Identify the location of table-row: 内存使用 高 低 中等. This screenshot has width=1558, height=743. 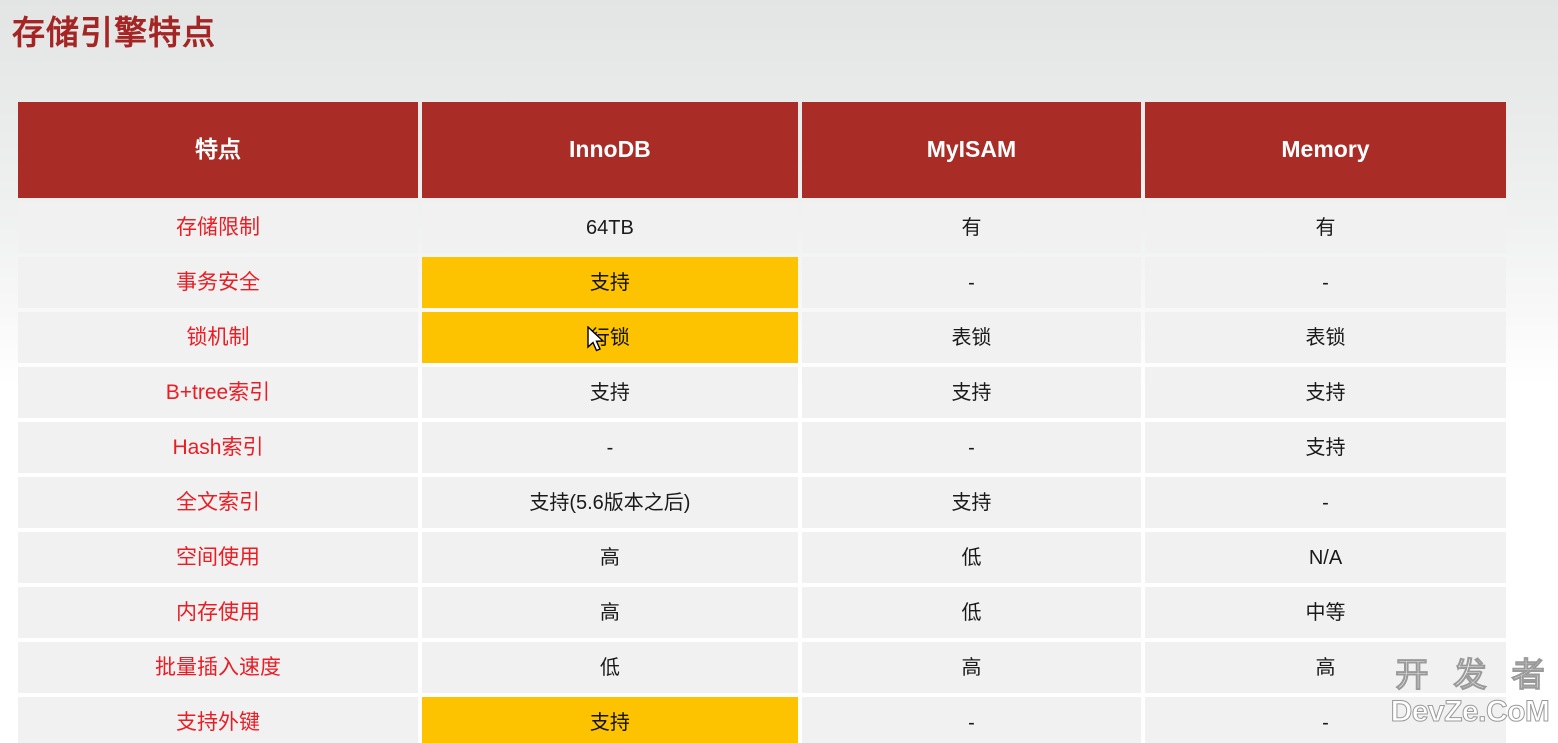
(762, 612).